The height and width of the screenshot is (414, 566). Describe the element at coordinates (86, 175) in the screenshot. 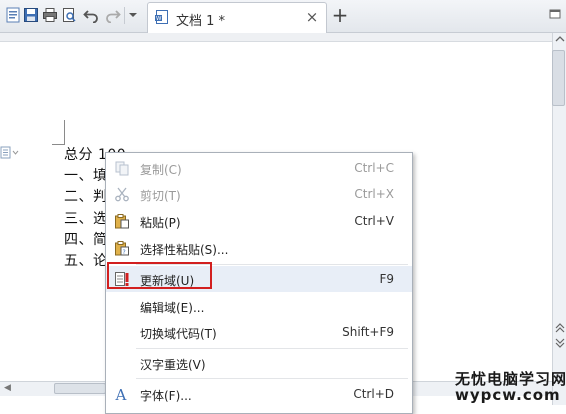

I see `document-line: 一、填` at that location.